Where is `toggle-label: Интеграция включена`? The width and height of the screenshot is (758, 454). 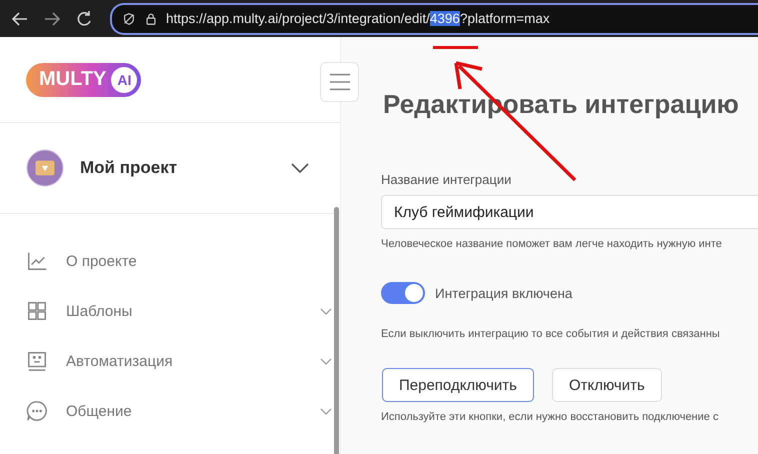 toggle-label: Интеграция включена is located at coordinates (503, 293).